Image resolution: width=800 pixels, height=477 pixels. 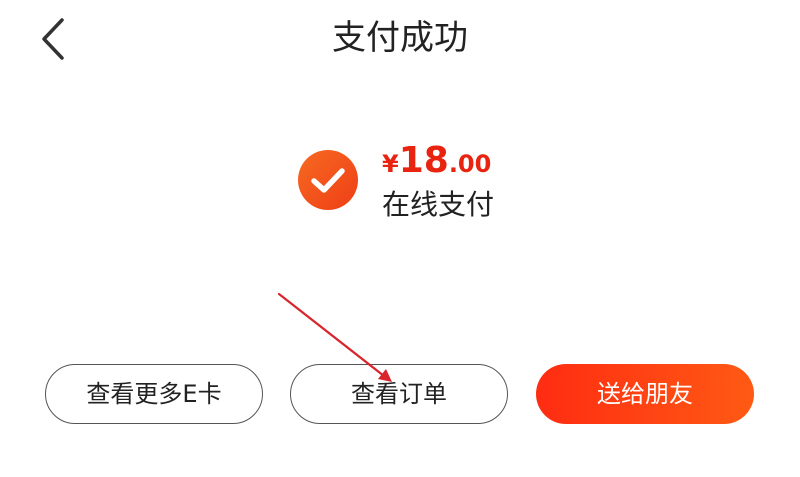 What do you see at coordinates (154, 394) in the screenshot?
I see `view-more-ecards-button: 查看更多E卡` at bounding box center [154, 394].